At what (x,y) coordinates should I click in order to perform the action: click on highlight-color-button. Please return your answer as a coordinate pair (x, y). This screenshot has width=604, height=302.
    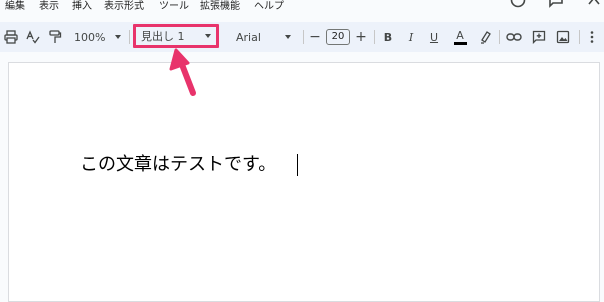
    Looking at the image, I should click on (485, 37).